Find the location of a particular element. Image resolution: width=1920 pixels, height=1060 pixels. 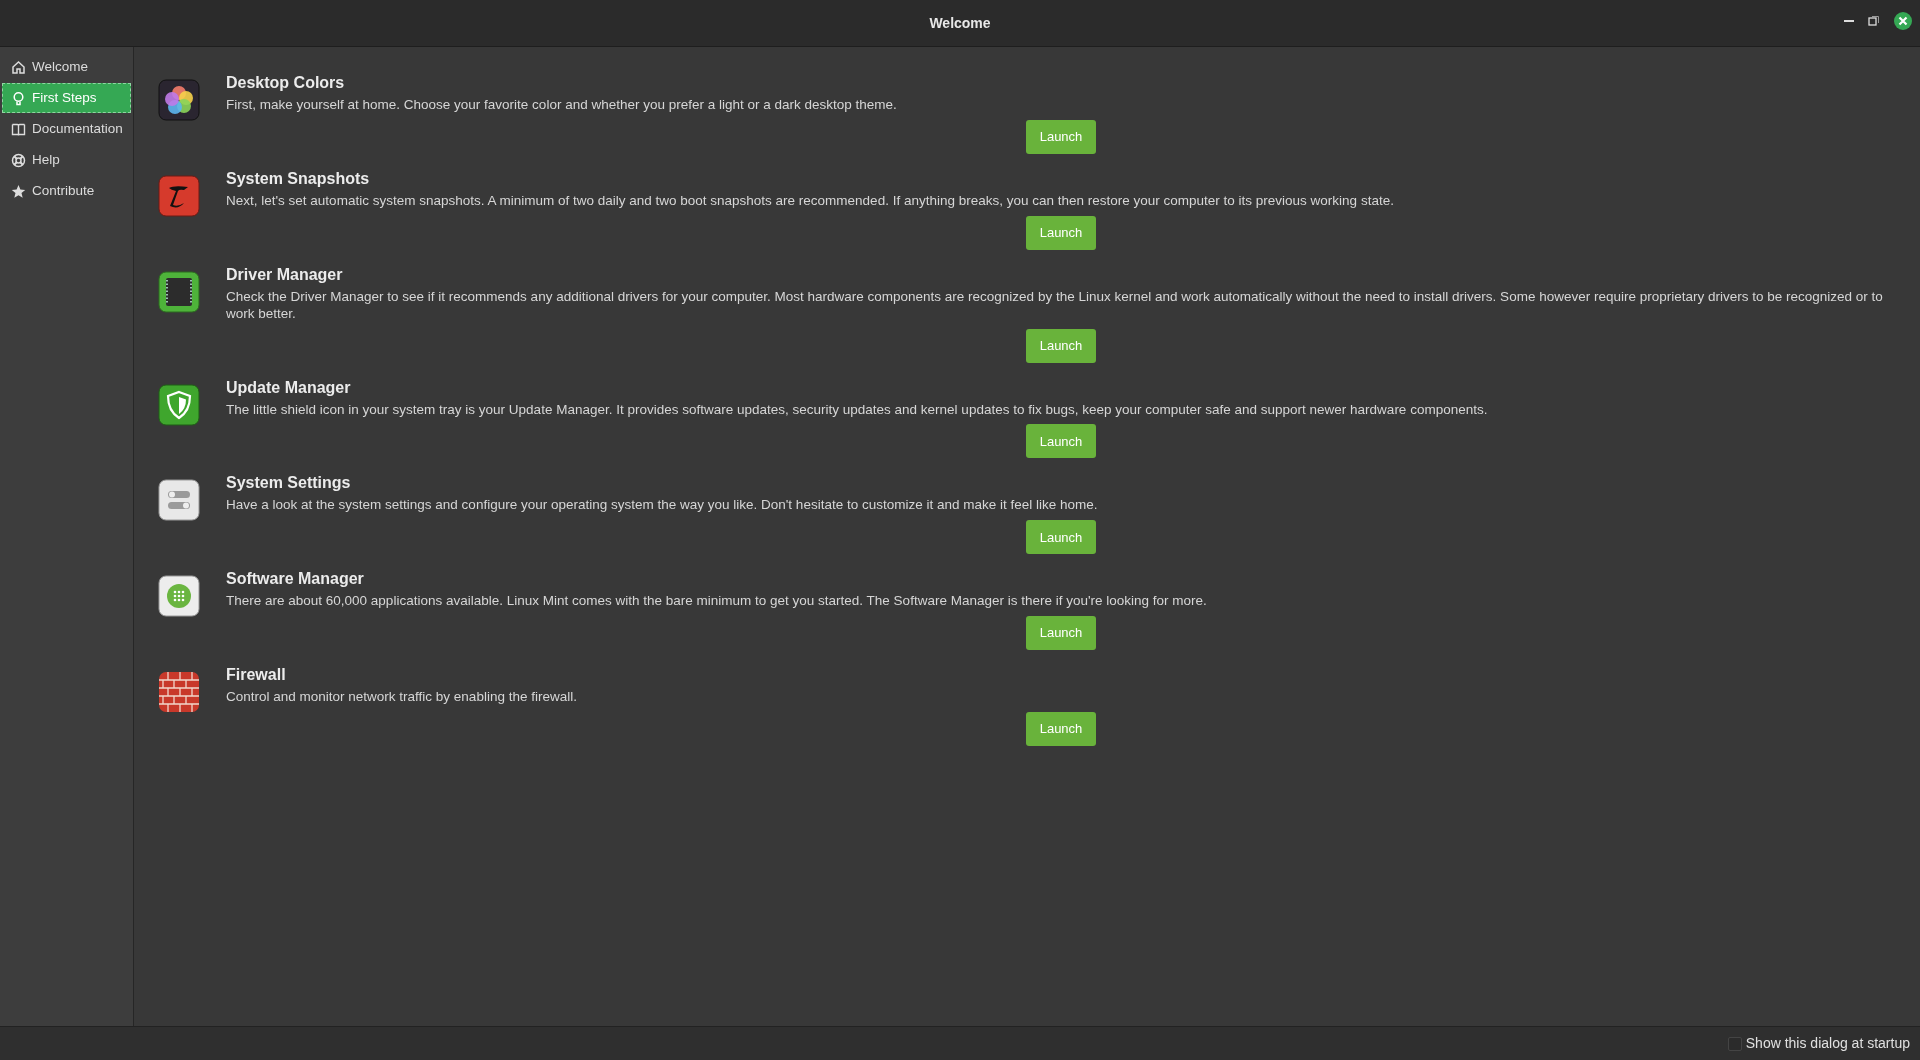

sidebar-item: Welcome is located at coordinates (66, 67).